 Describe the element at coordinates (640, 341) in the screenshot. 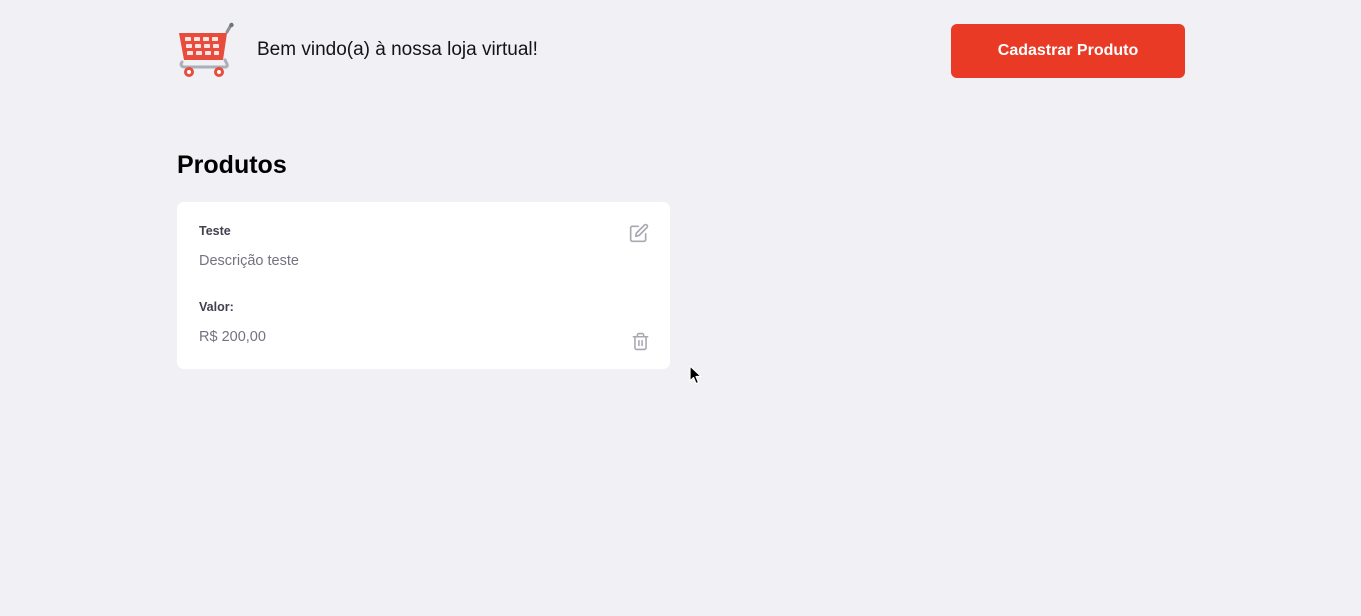

I see `trash-icon` at that location.